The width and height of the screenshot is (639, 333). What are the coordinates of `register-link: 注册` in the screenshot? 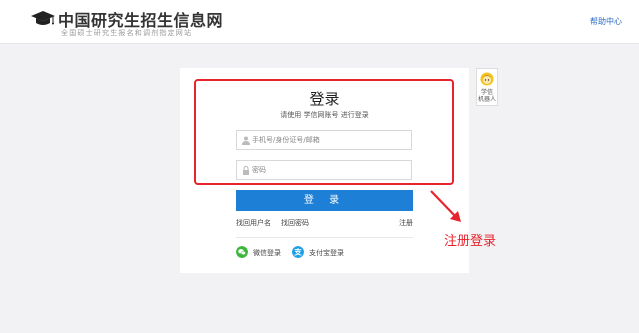 It's located at (406, 223).